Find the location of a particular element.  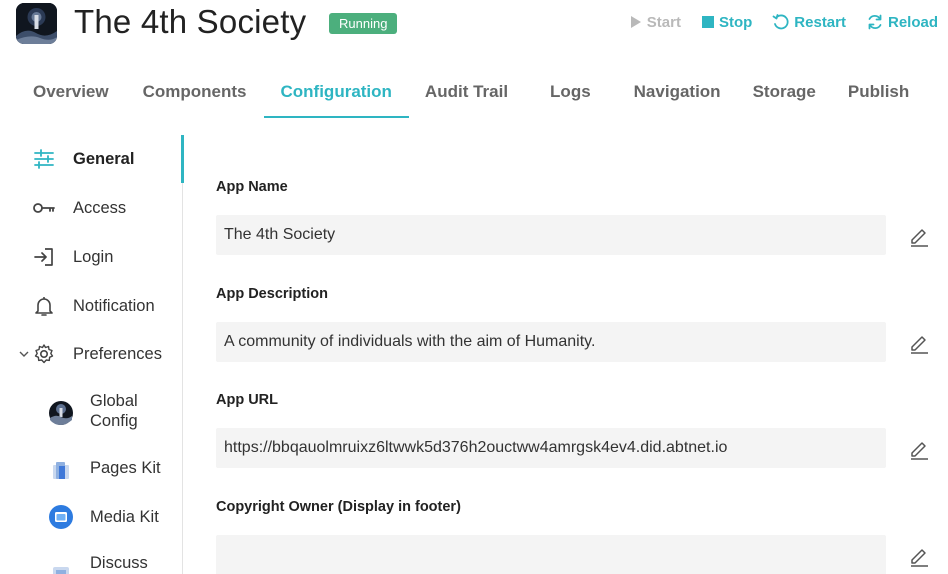

sidebar-item-label: Login is located at coordinates (93, 256).